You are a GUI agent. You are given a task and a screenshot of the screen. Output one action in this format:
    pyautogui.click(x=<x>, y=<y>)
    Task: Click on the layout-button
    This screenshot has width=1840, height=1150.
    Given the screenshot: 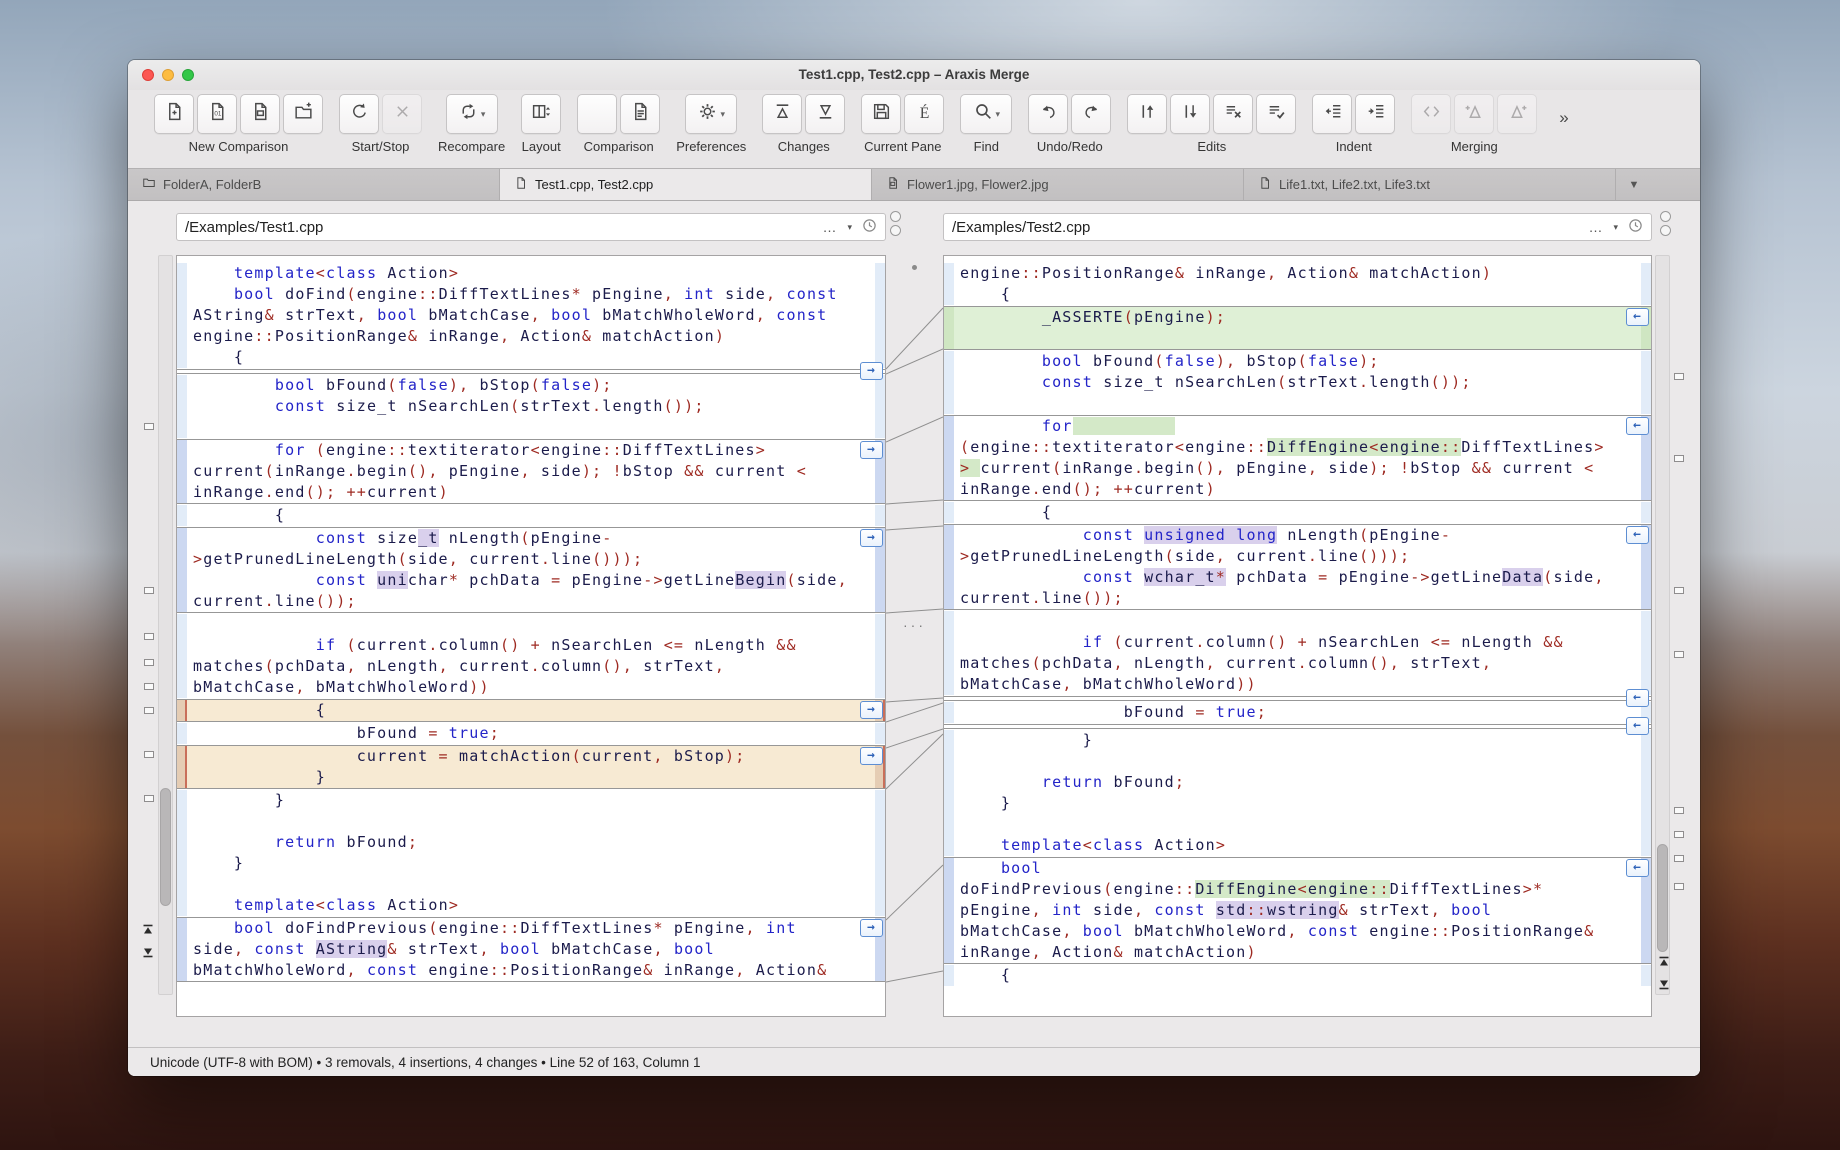 What is the action you would take?
    pyautogui.click(x=541, y=114)
    